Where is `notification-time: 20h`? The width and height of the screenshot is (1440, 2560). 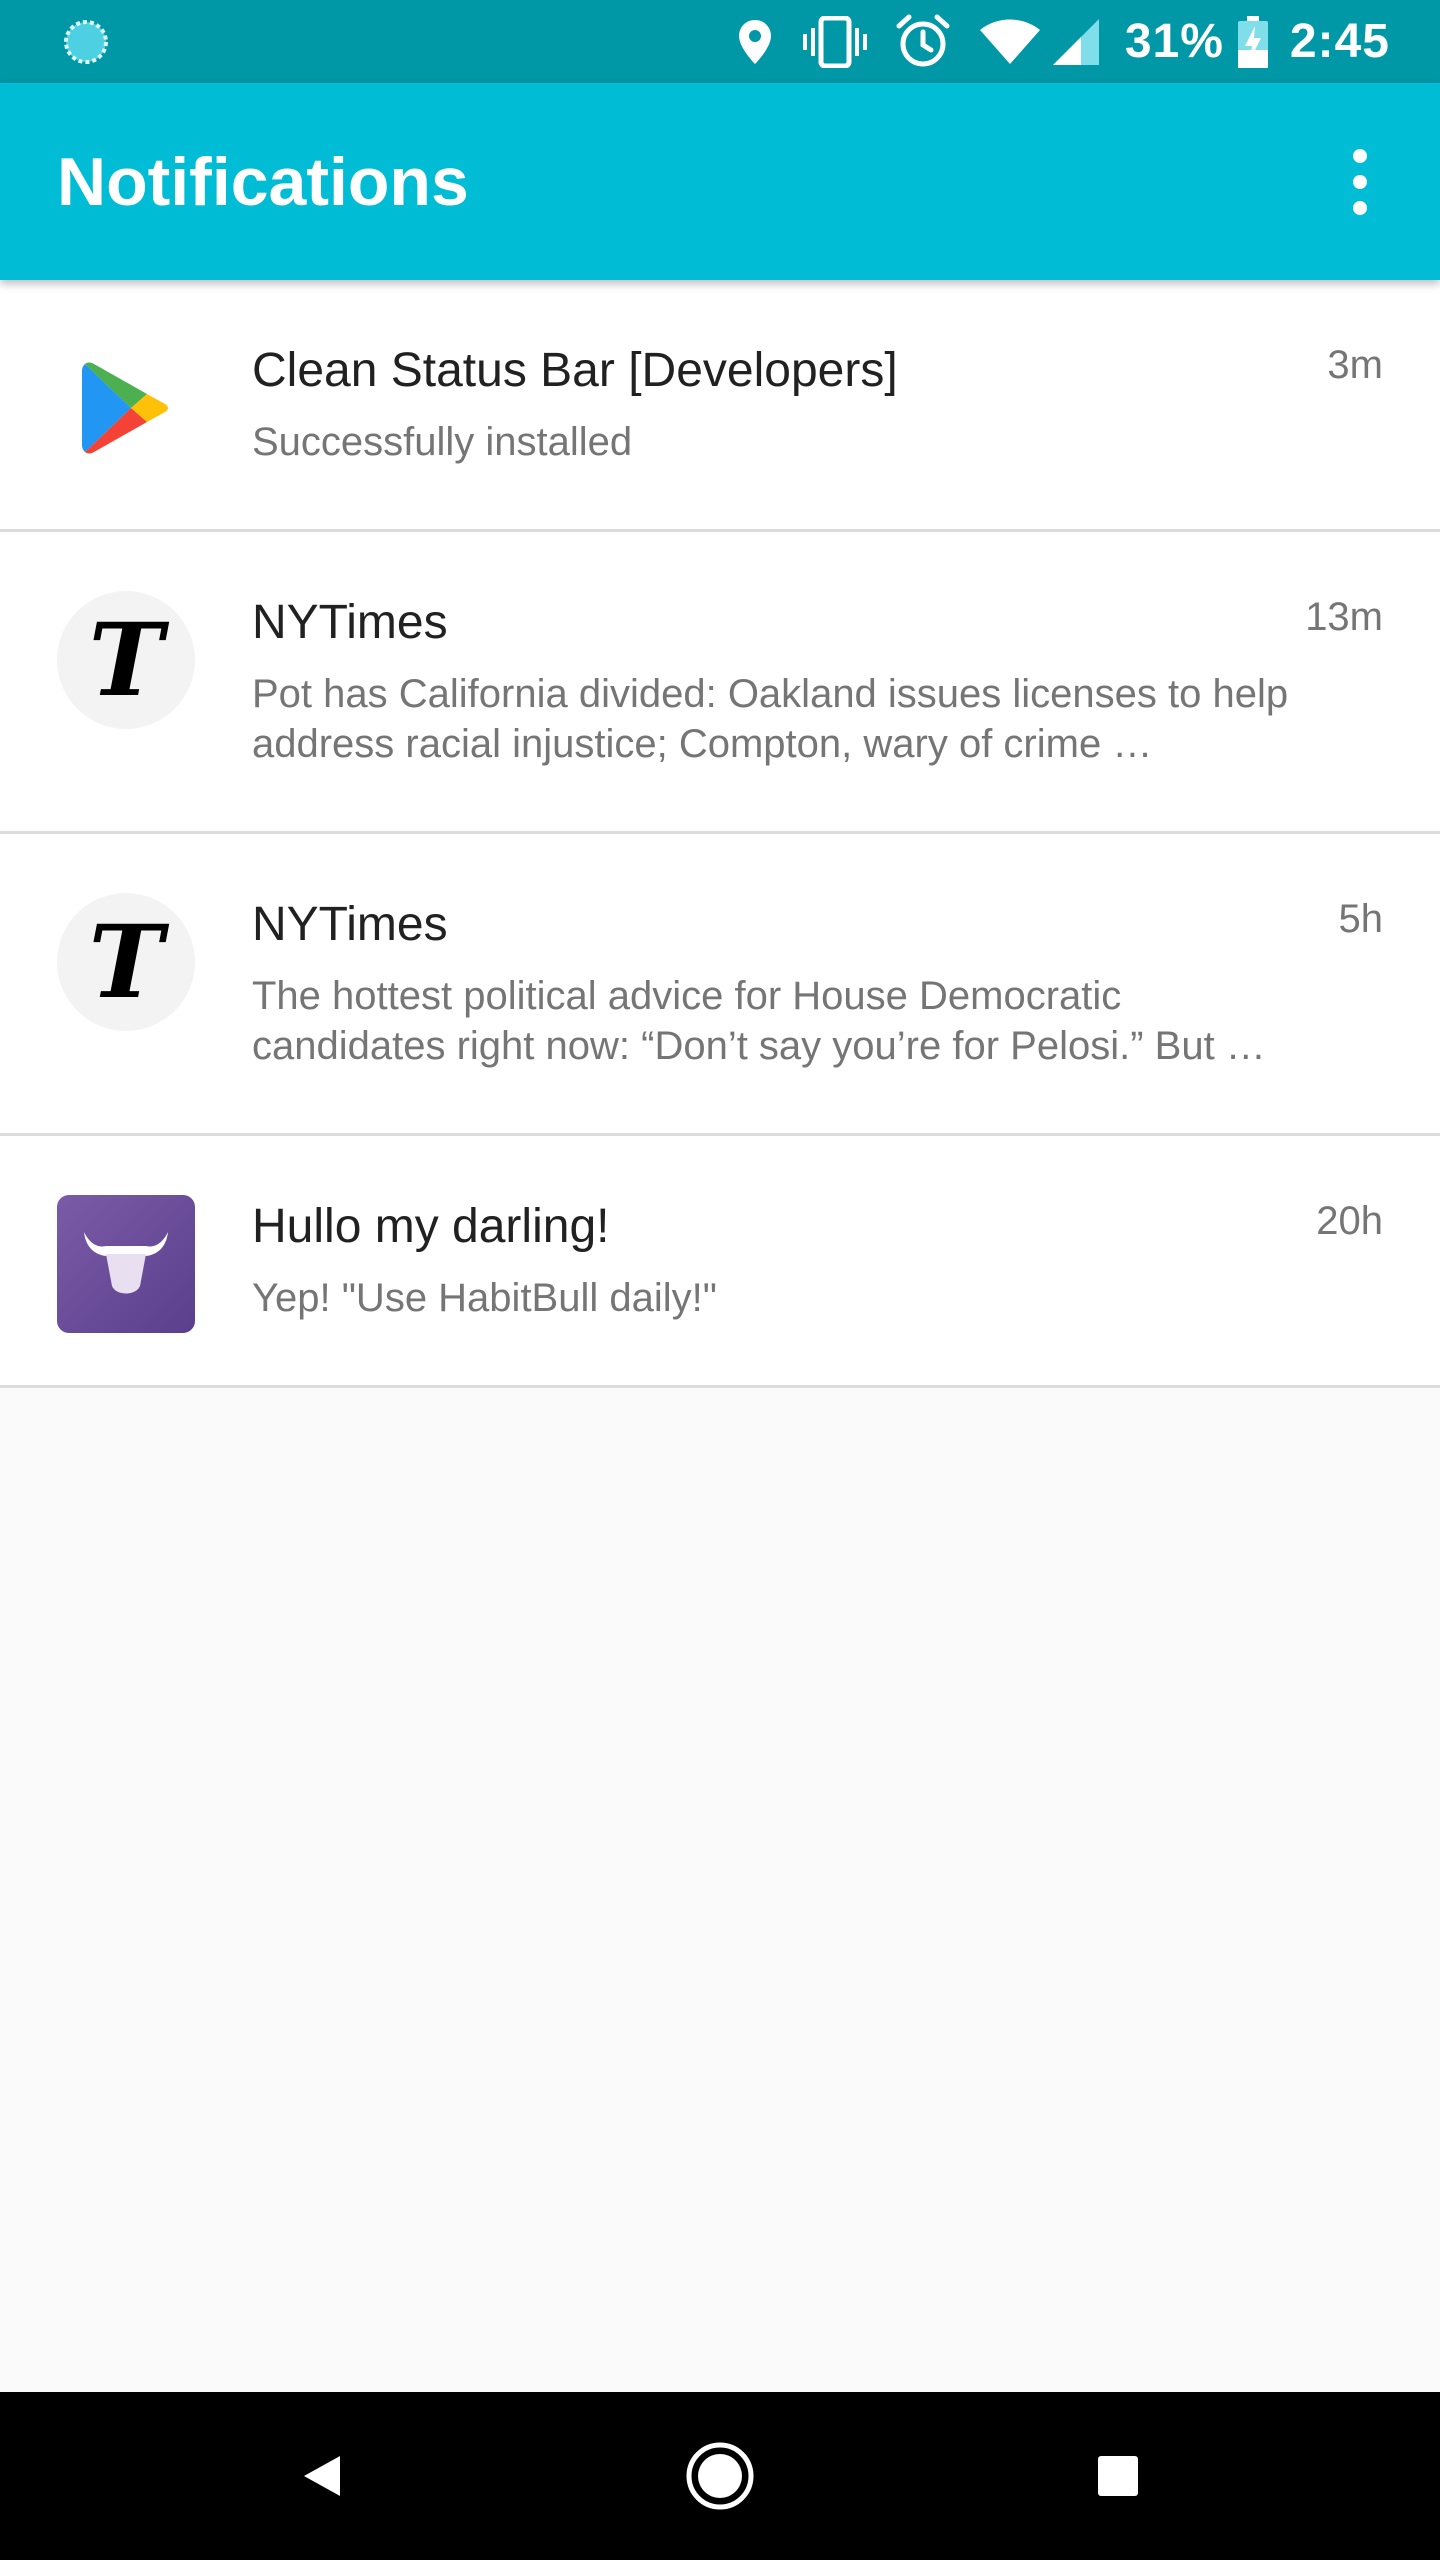 notification-time: 20h is located at coordinates (1349, 1221).